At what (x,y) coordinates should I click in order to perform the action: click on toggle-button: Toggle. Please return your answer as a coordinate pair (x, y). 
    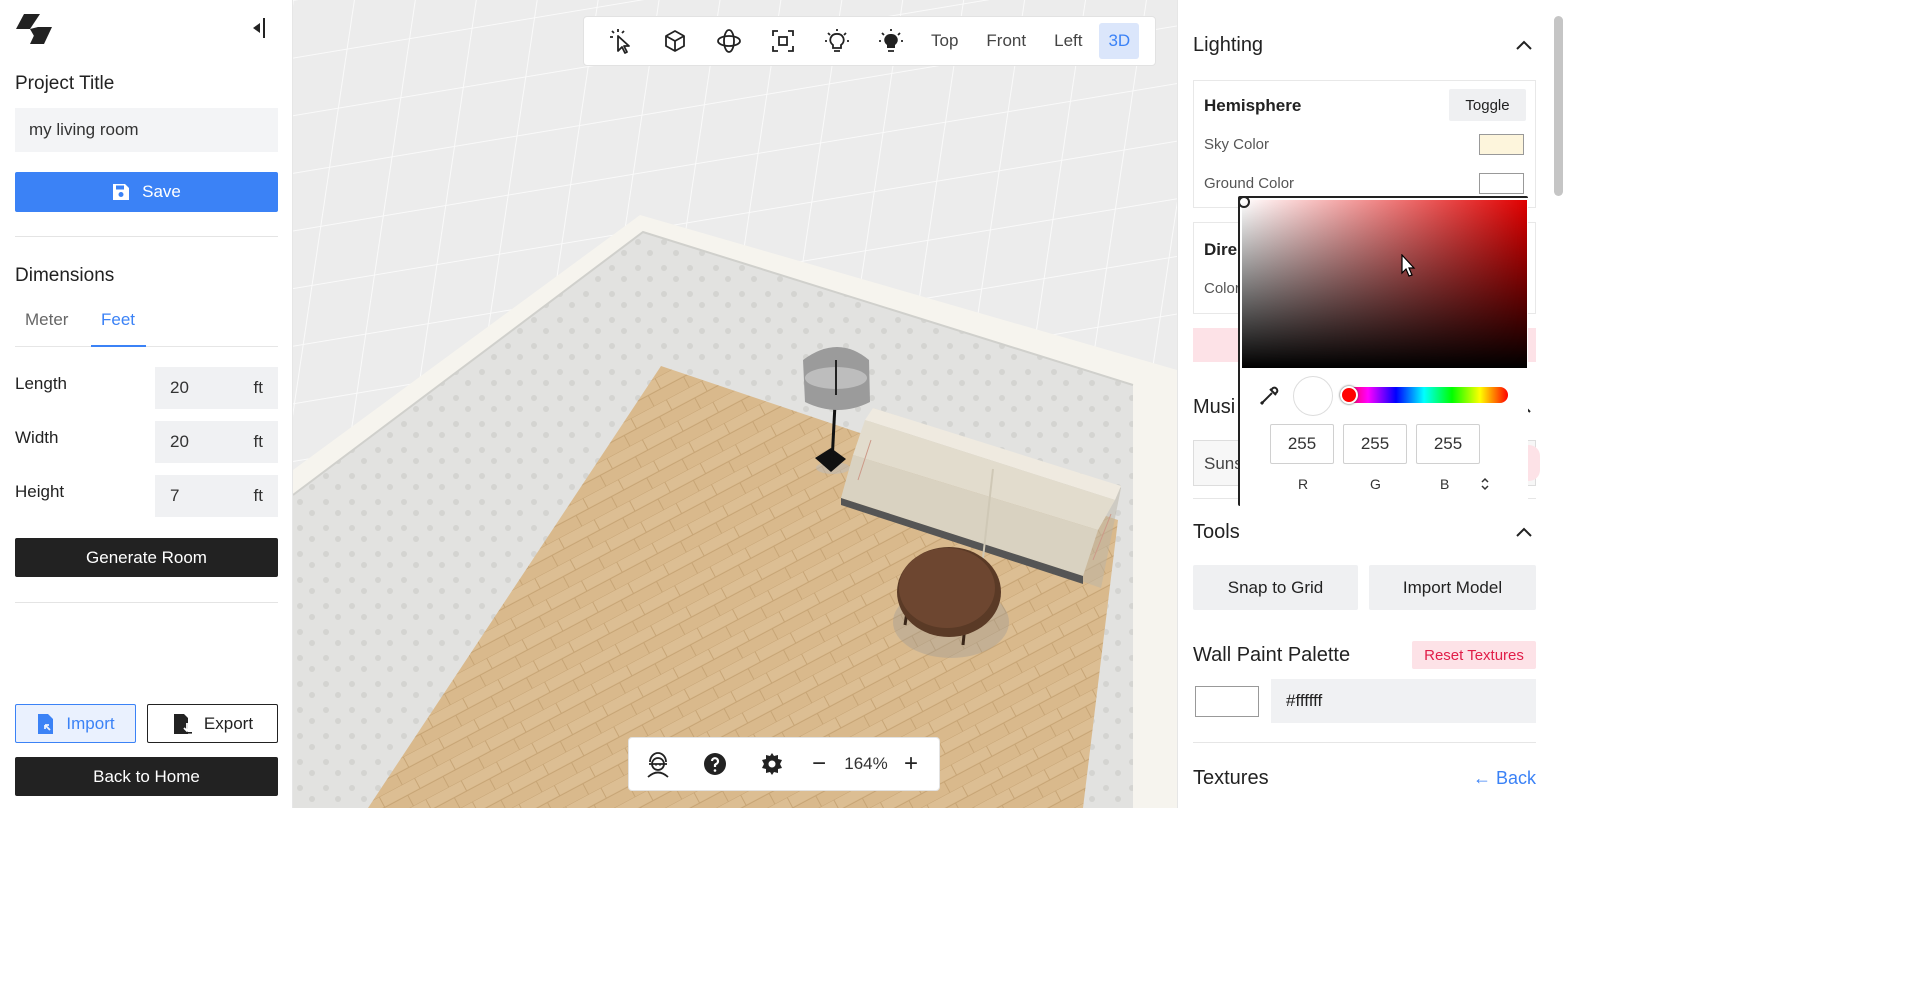
    Looking at the image, I should click on (1487, 105).